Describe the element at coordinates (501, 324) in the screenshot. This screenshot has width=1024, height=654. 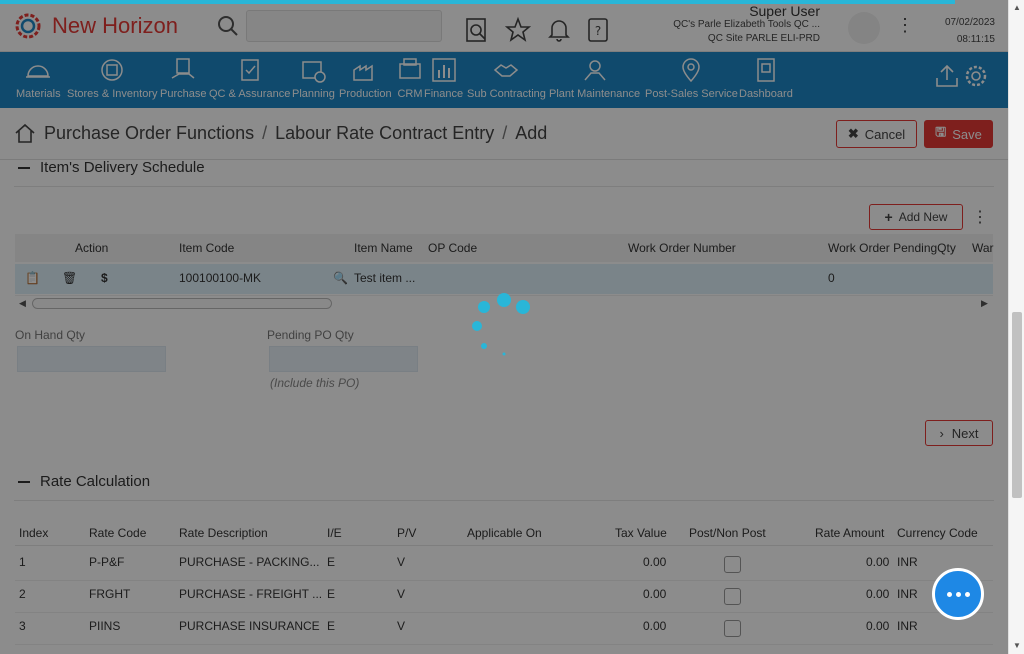
I see `loading-spinner-icon` at that location.